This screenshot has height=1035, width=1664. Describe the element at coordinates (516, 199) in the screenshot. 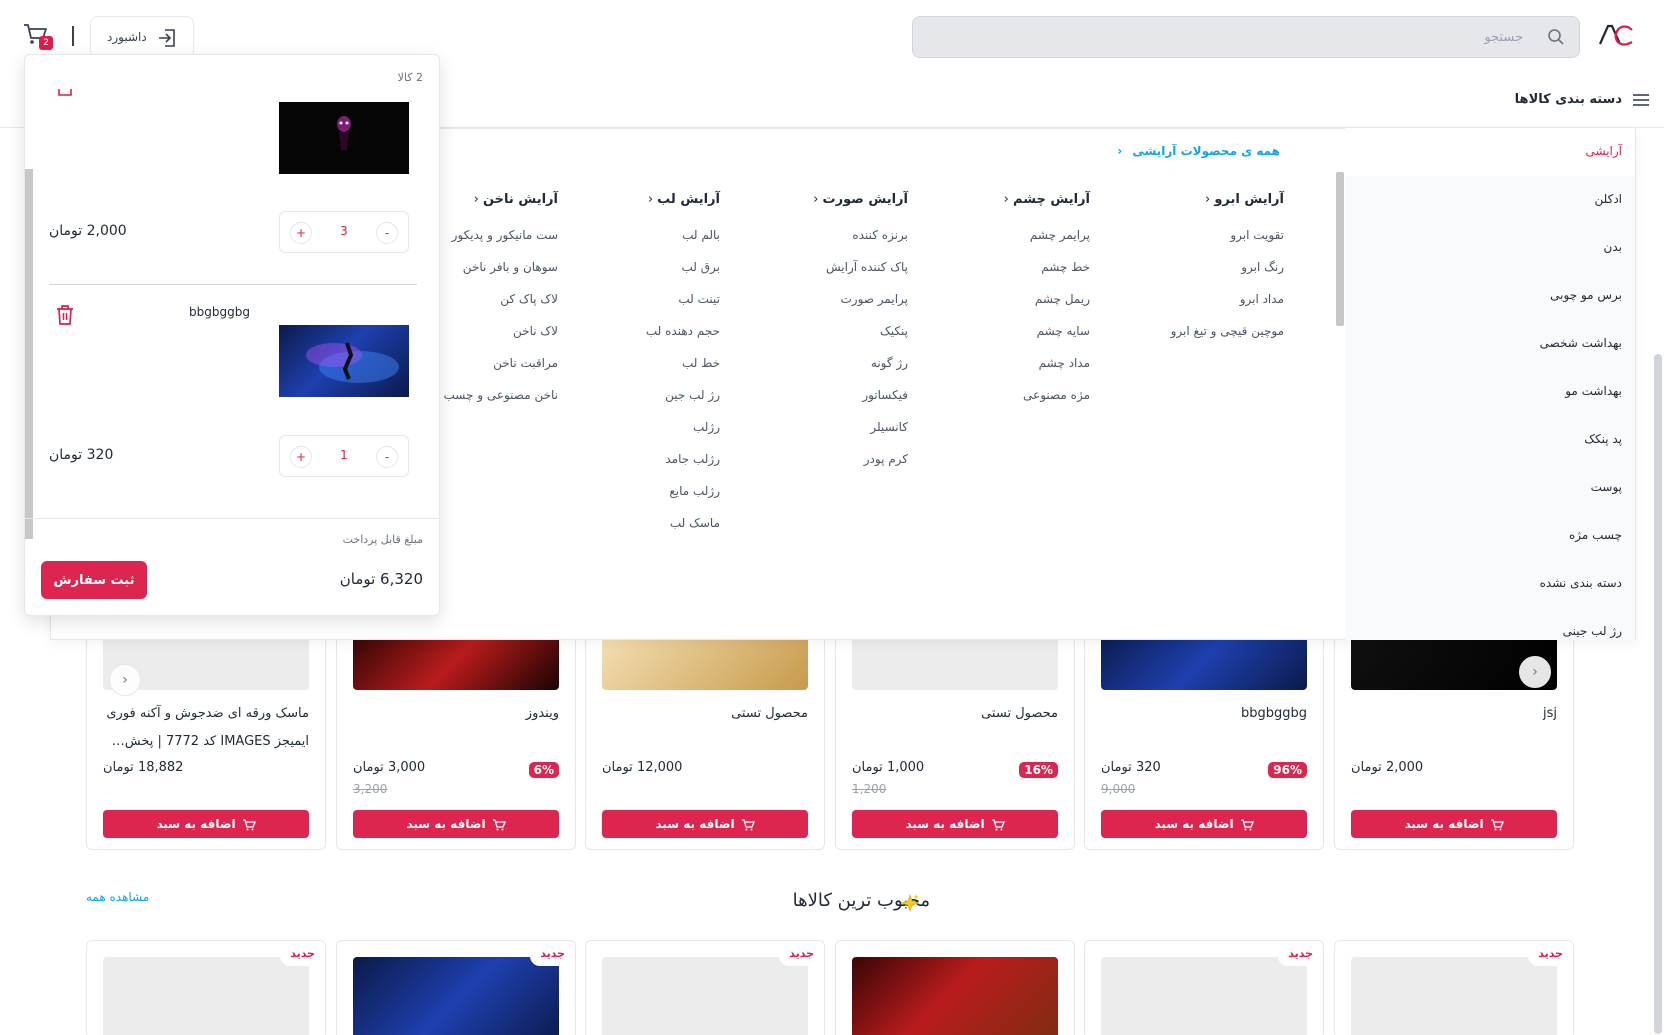

I see `subcategory-column-title: آرایش ناخن ‹` at that location.